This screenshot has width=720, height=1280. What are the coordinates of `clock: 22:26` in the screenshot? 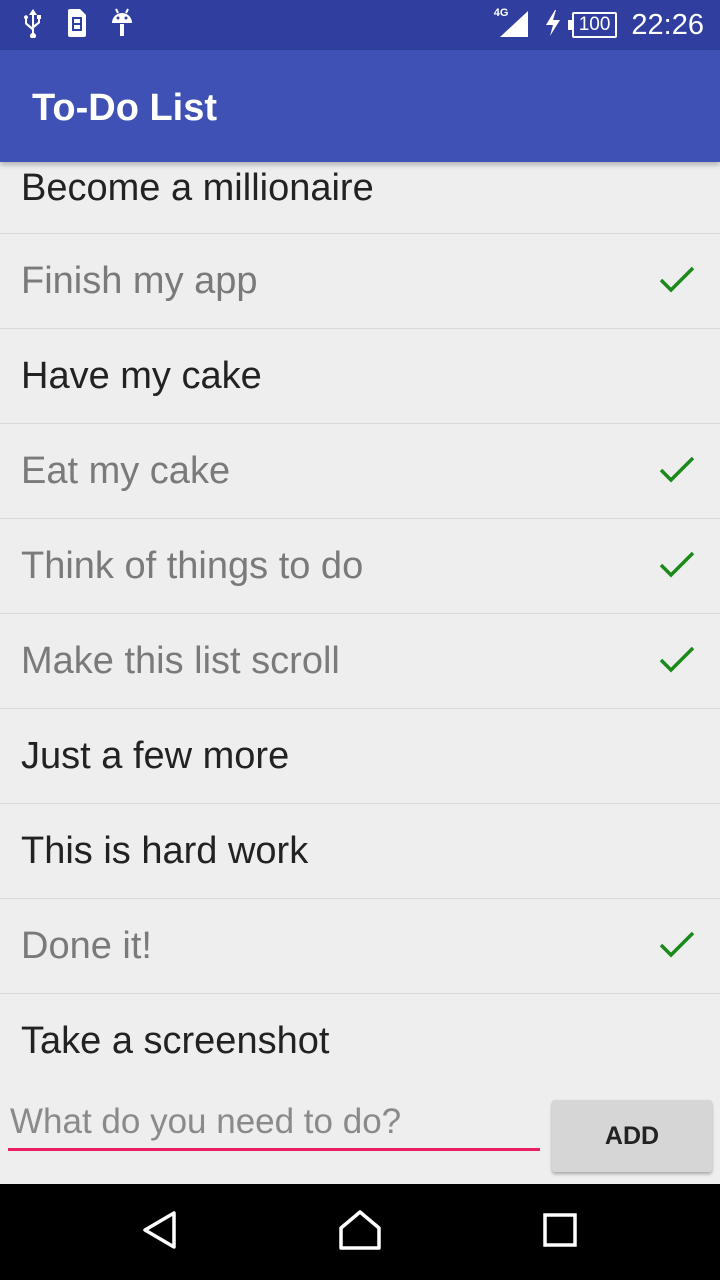 It's located at (667, 24).